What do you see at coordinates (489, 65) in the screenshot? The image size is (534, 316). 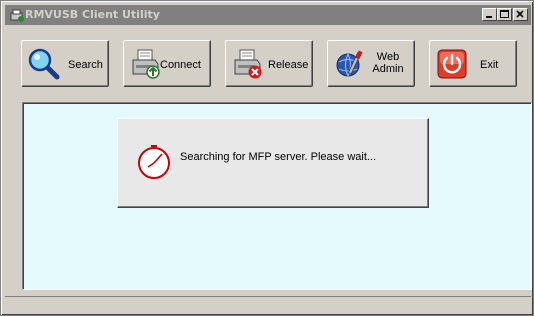 I see `exit-label: Exit` at bounding box center [489, 65].